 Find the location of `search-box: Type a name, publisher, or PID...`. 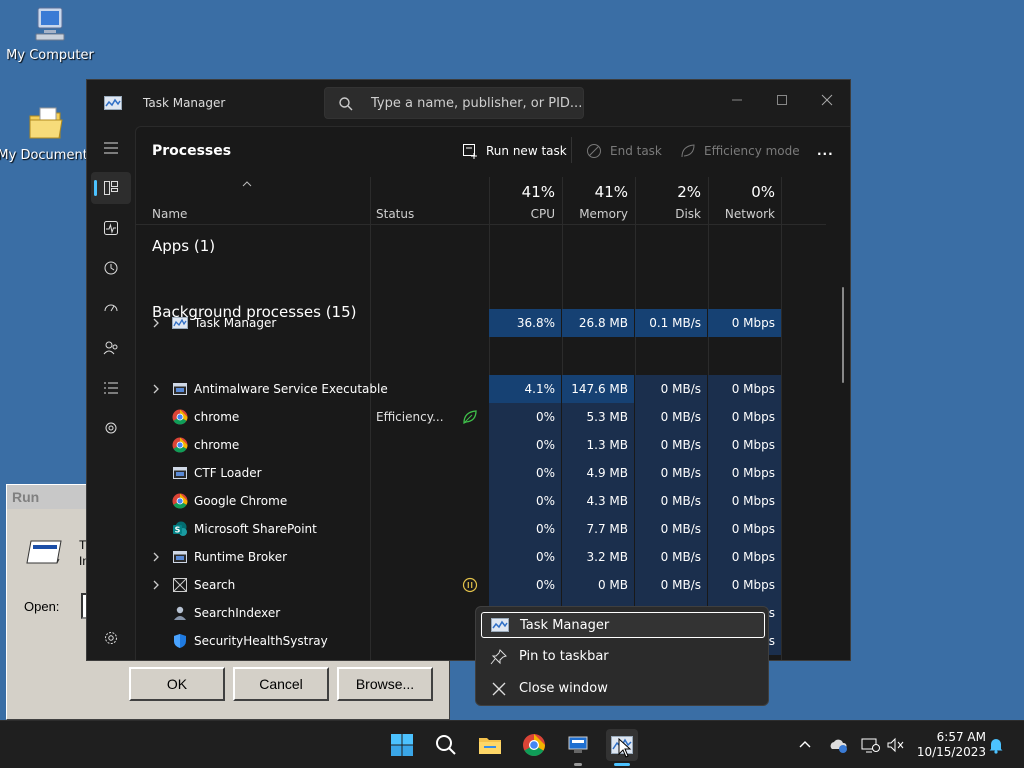

search-box: Type a name, publisher, or PID... is located at coordinates (454, 103).